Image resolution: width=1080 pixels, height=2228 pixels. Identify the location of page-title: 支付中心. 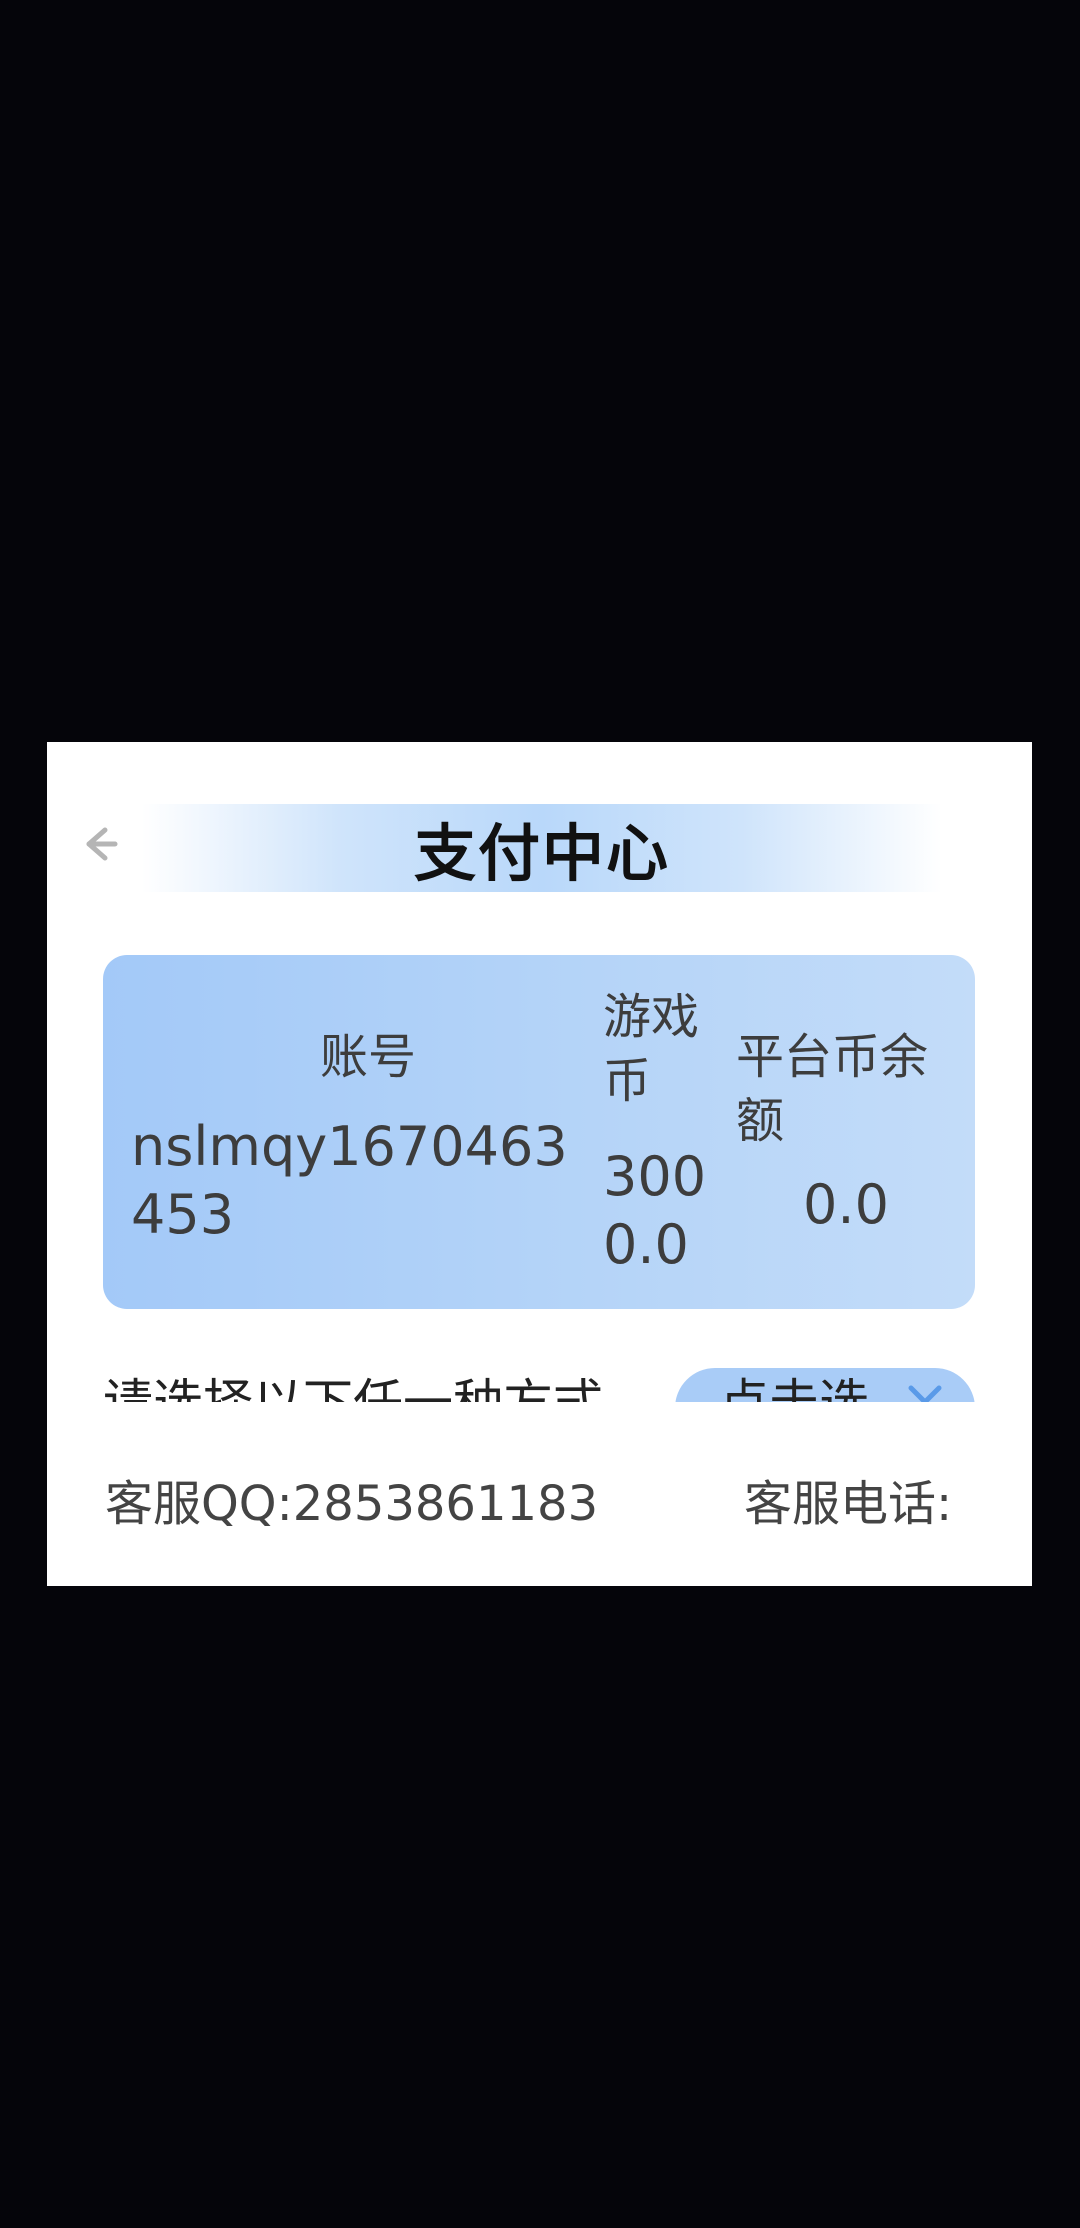
(541, 853).